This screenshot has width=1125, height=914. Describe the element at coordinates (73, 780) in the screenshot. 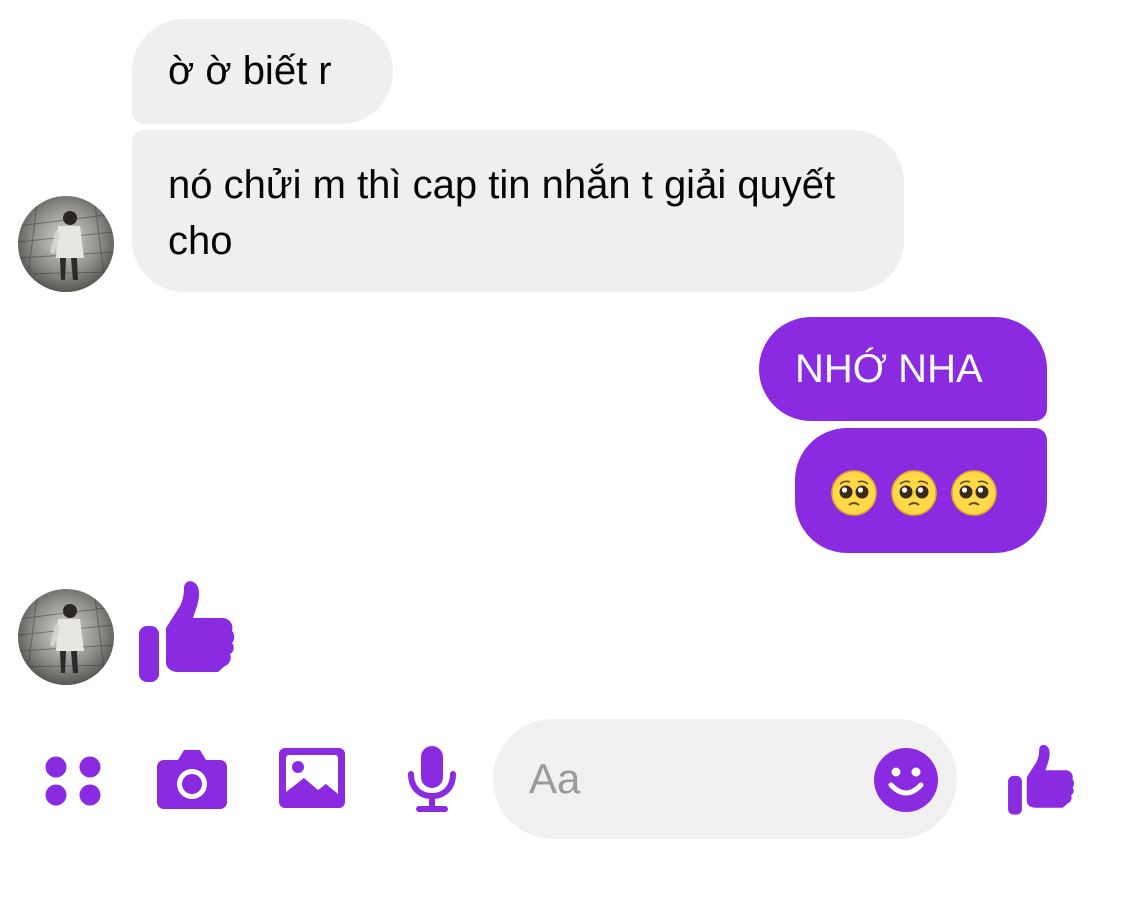

I see `menu-icon` at that location.